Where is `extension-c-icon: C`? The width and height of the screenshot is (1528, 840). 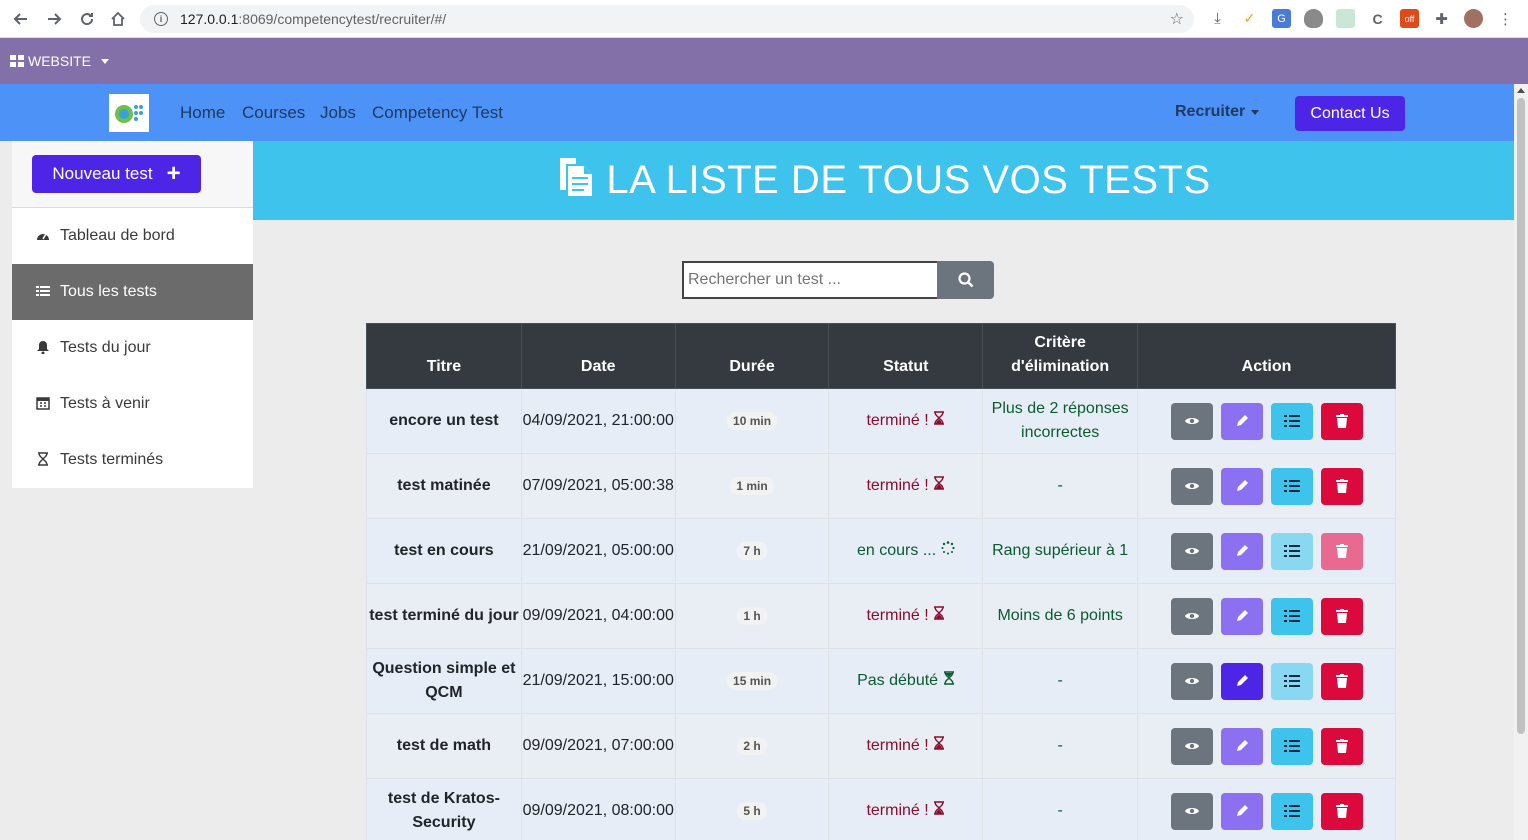
extension-c-icon: C is located at coordinates (1377, 18).